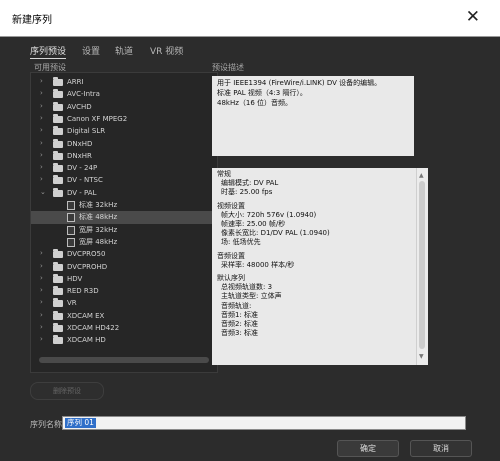  What do you see at coordinates (251, 296) in the screenshot?
I see `detail-line: 主轨道类型: 立体声` at bounding box center [251, 296].